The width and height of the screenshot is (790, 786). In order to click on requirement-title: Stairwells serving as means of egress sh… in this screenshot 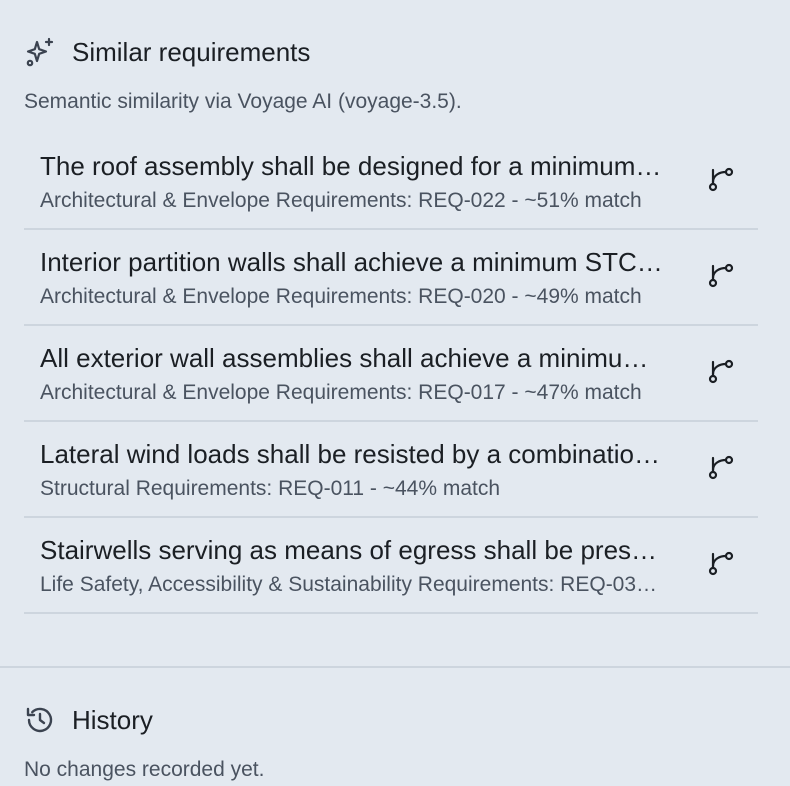, I will do `click(352, 550)`.